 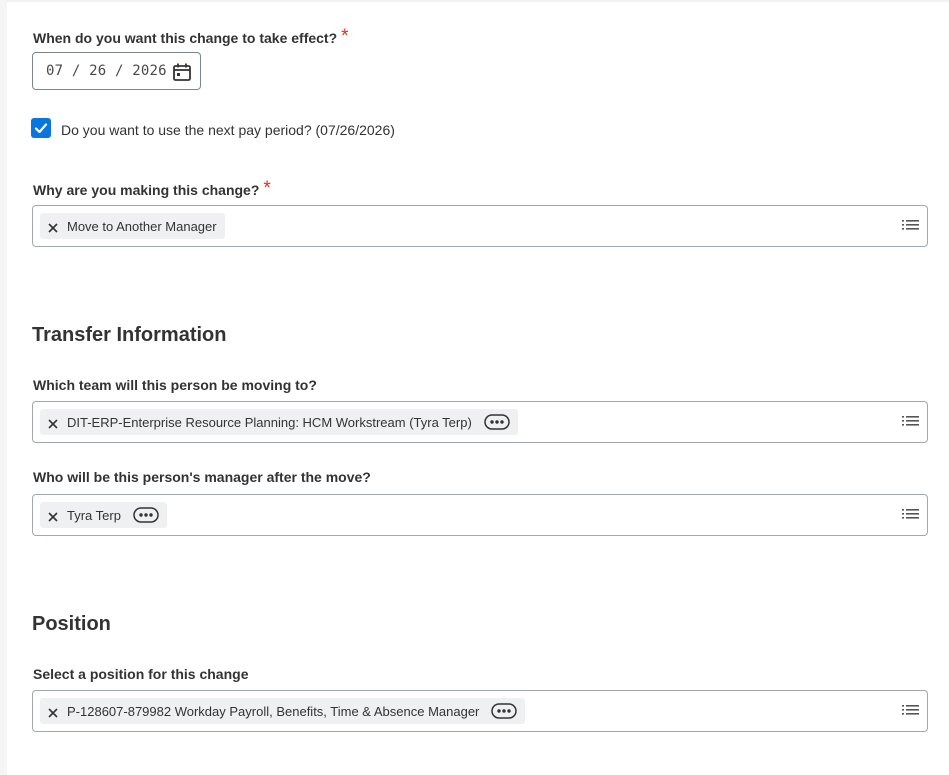 I want to click on transfer-section-title: Transfer Information, so click(x=129, y=335).